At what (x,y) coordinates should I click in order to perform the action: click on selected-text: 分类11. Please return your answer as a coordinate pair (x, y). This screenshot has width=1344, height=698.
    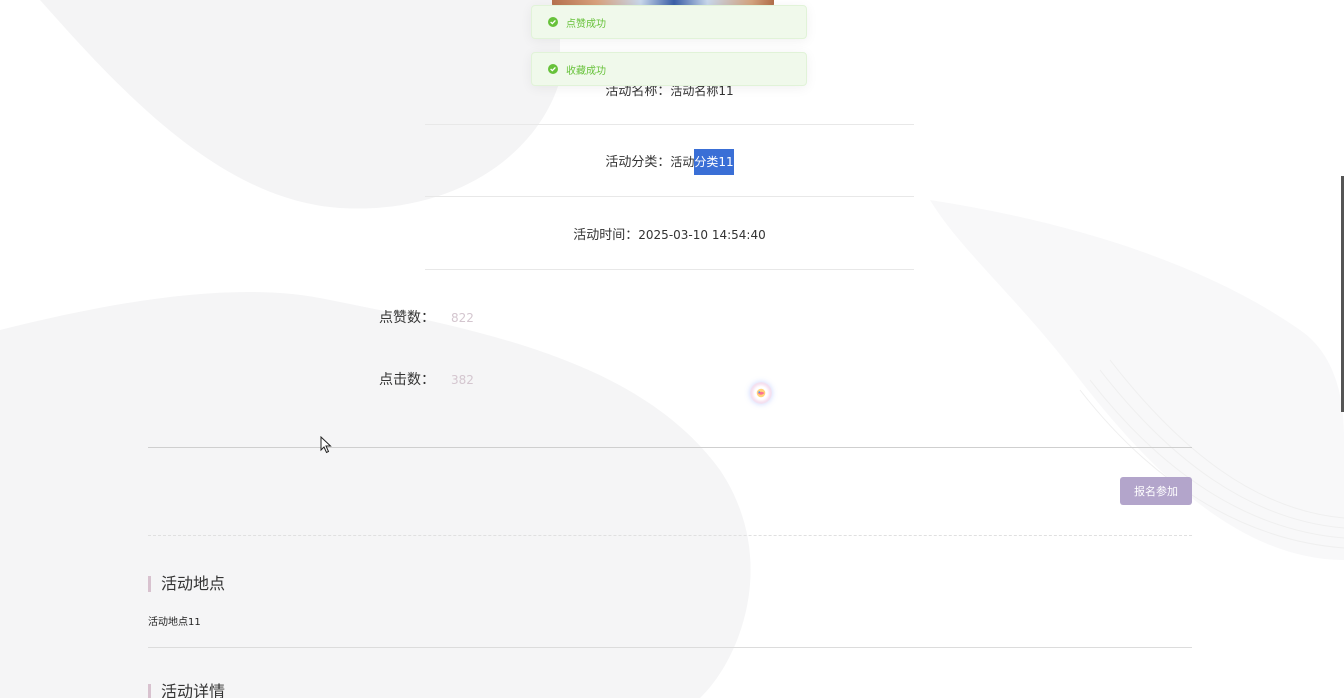
    Looking at the image, I should click on (714, 162).